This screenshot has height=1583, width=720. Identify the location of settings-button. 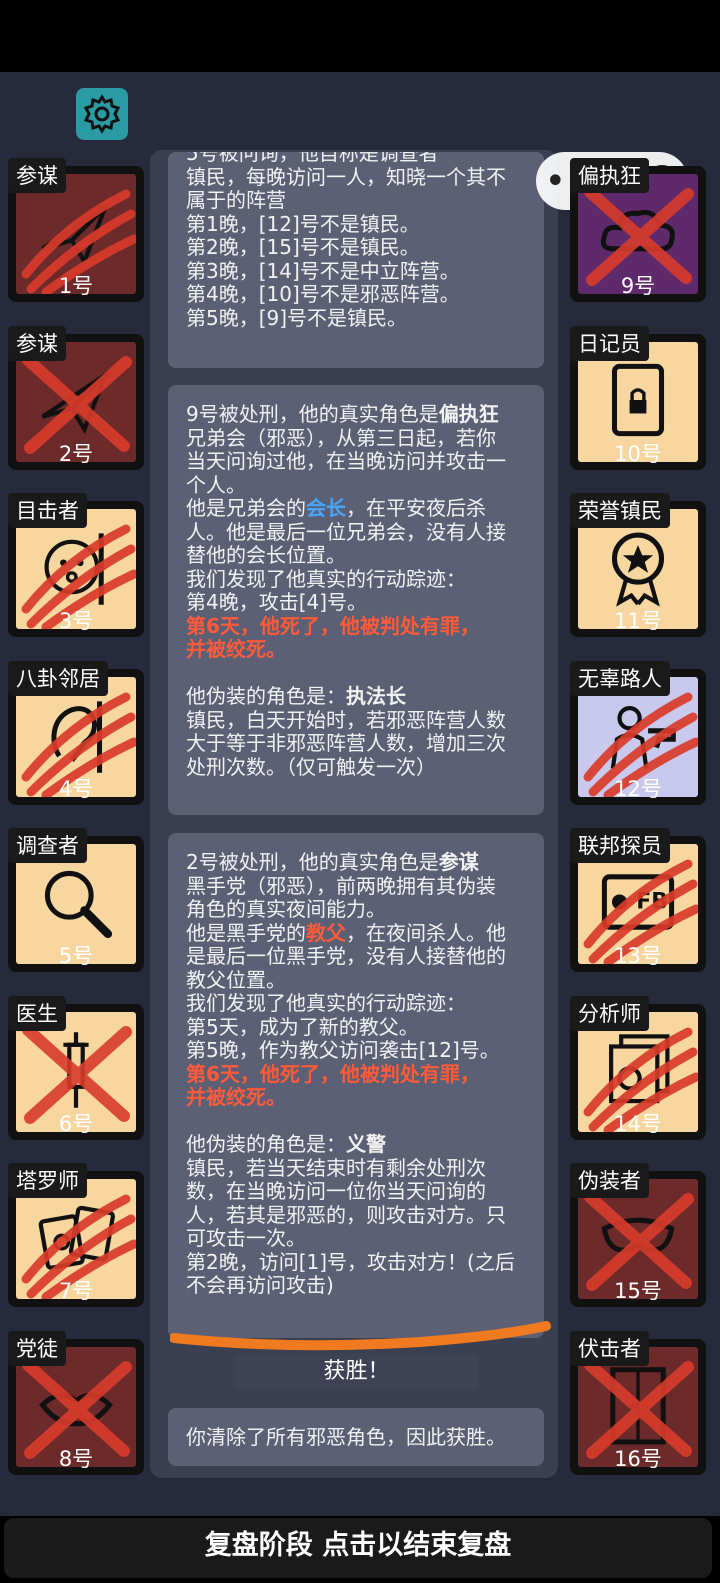
(102, 114).